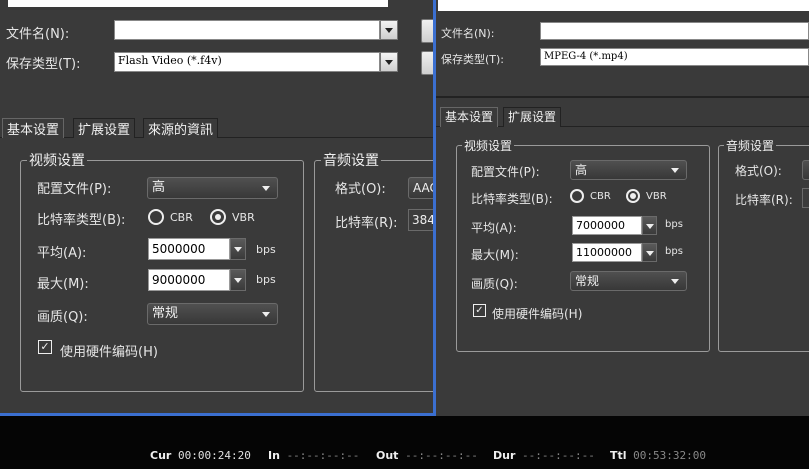 The image size is (809, 469). I want to click on right-max-input: 11000000, so click(607, 252).